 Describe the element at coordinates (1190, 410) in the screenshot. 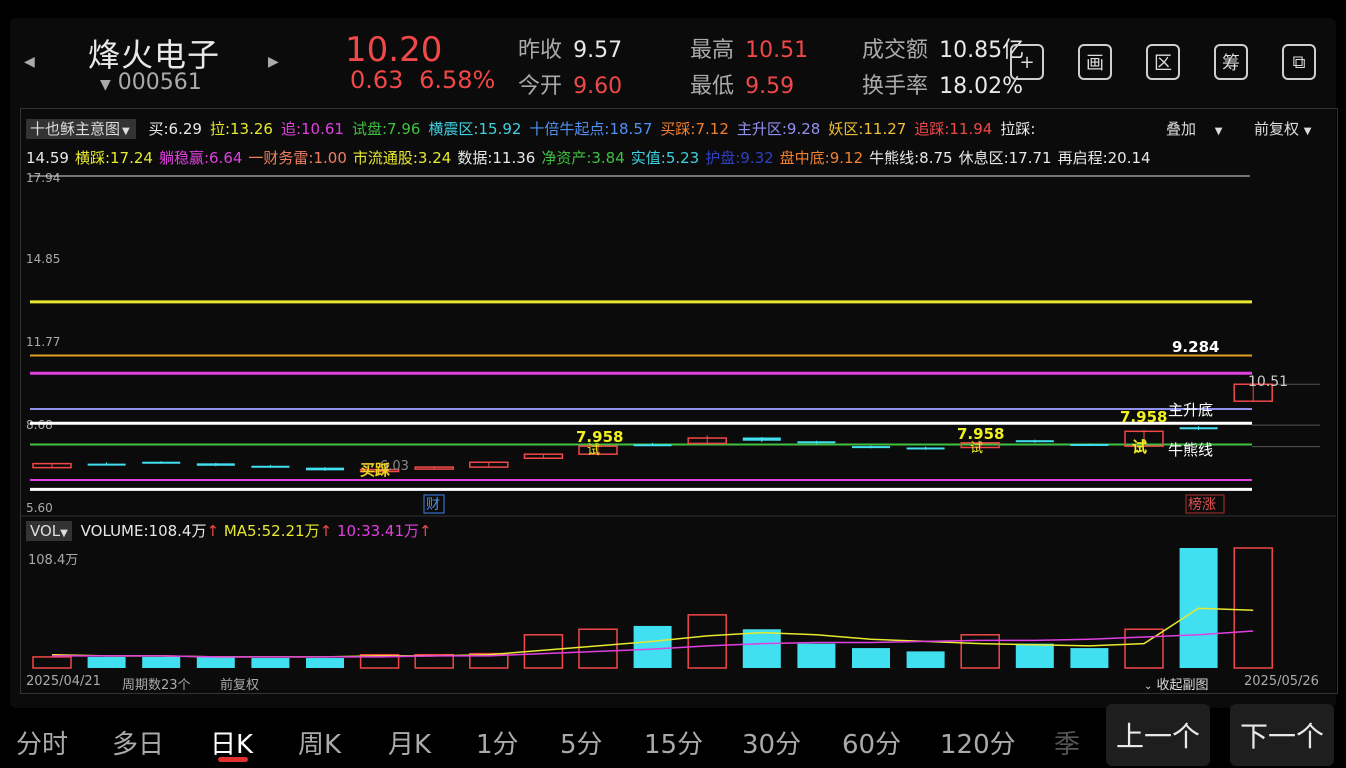

I see `main-rise-bottom-label: 主升底` at that location.